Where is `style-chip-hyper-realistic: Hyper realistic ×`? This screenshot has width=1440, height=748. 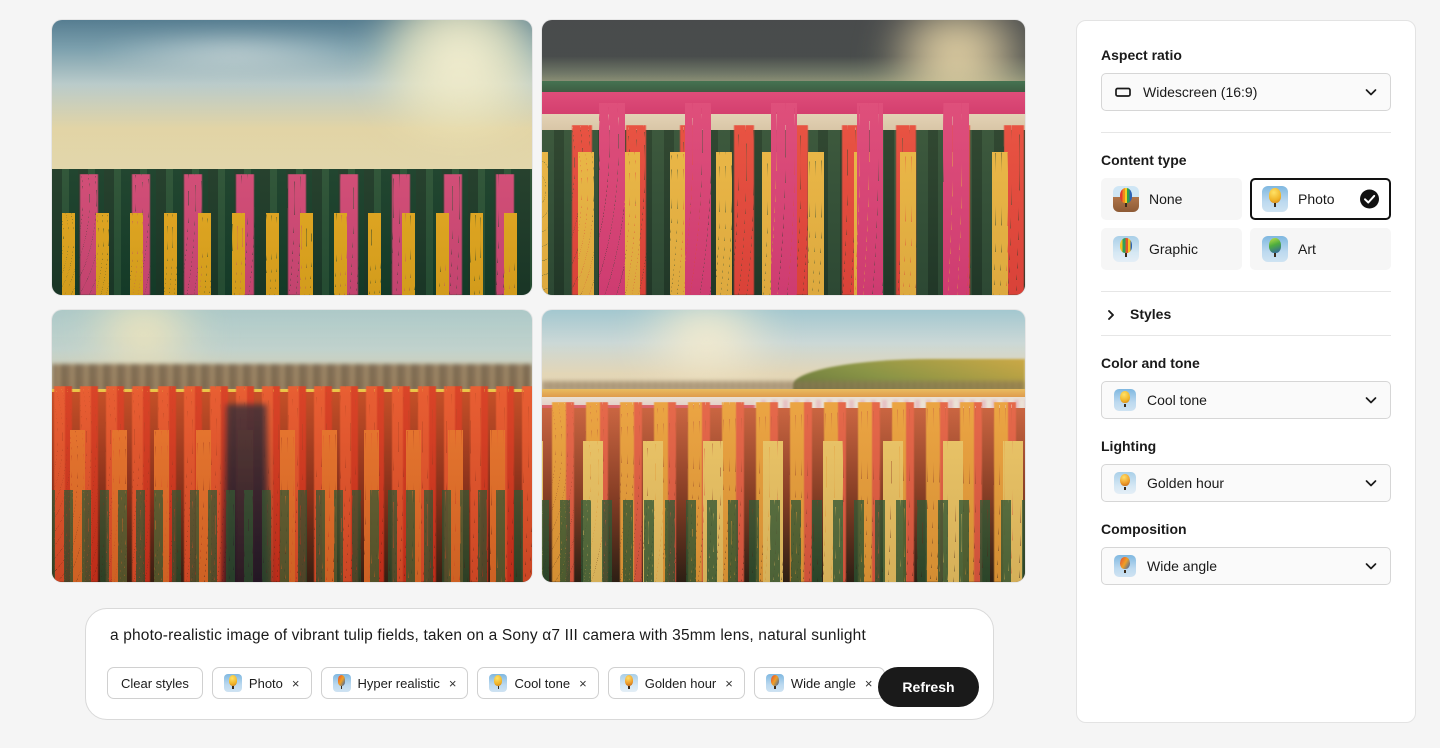 style-chip-hyper-realistic: Hyper realistic × is located at coordinates (394, 683).